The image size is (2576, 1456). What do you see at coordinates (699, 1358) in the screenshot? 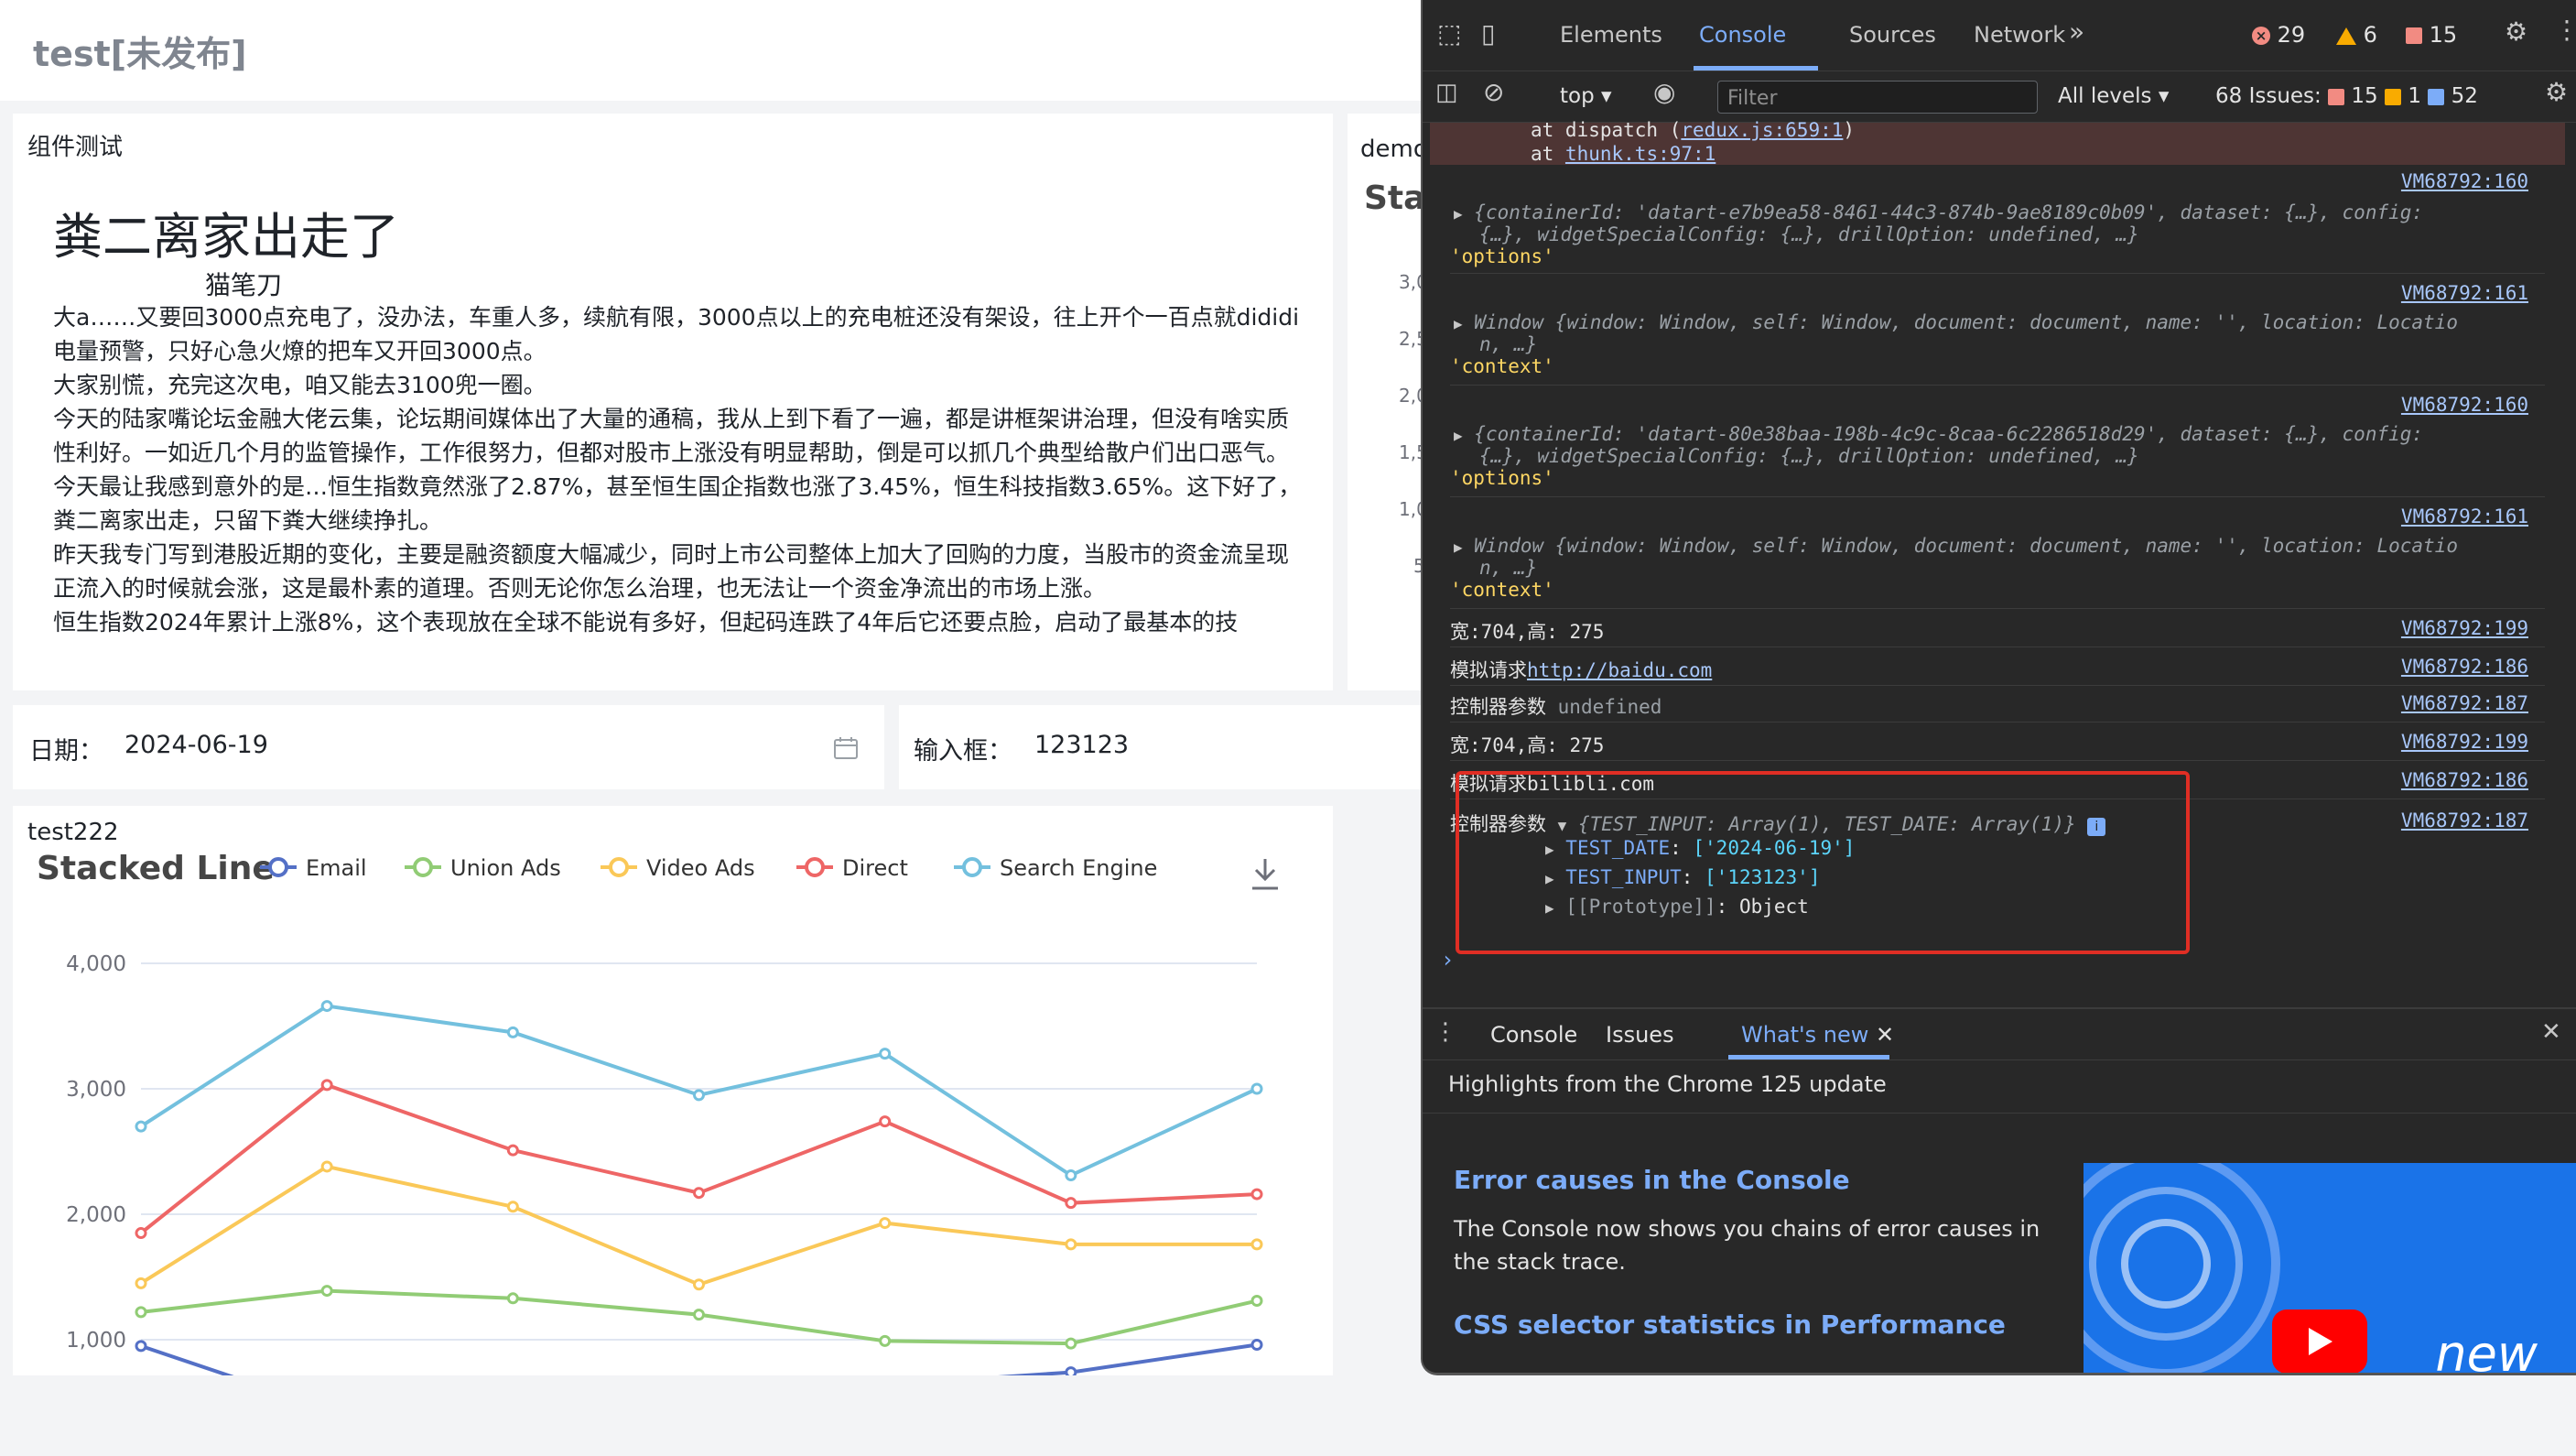
I see `series-line-email` at bounding box center [699, 1358].